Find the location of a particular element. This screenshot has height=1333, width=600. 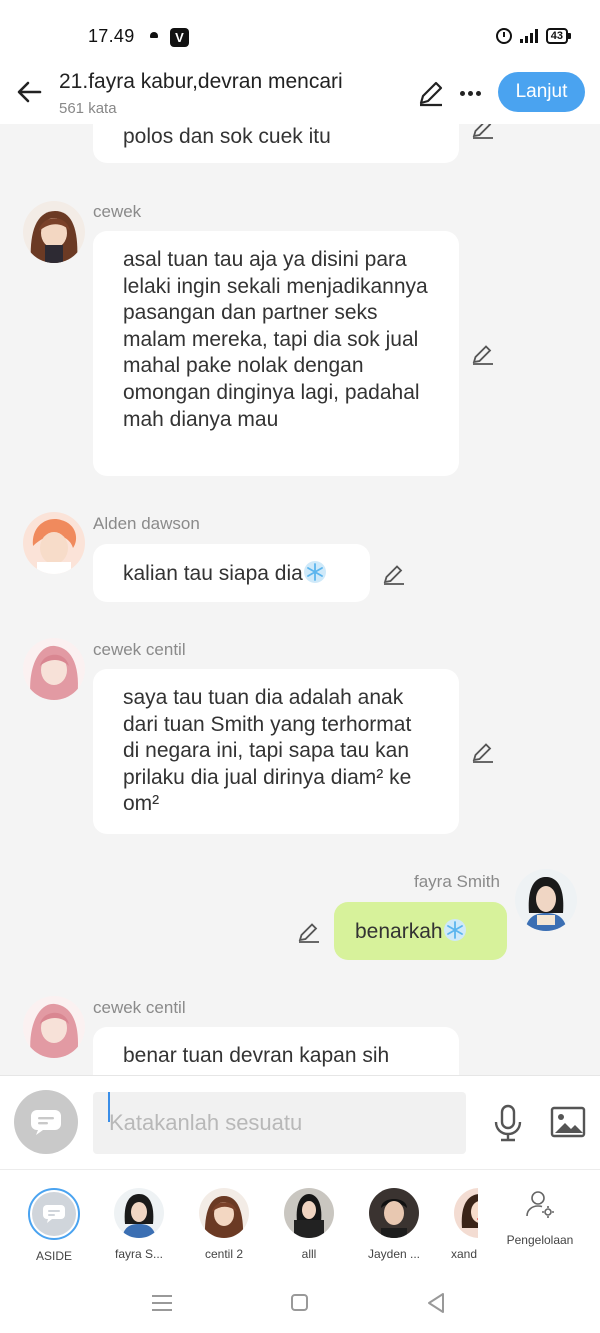

mic-icon is located at coordinates (508, 1123).